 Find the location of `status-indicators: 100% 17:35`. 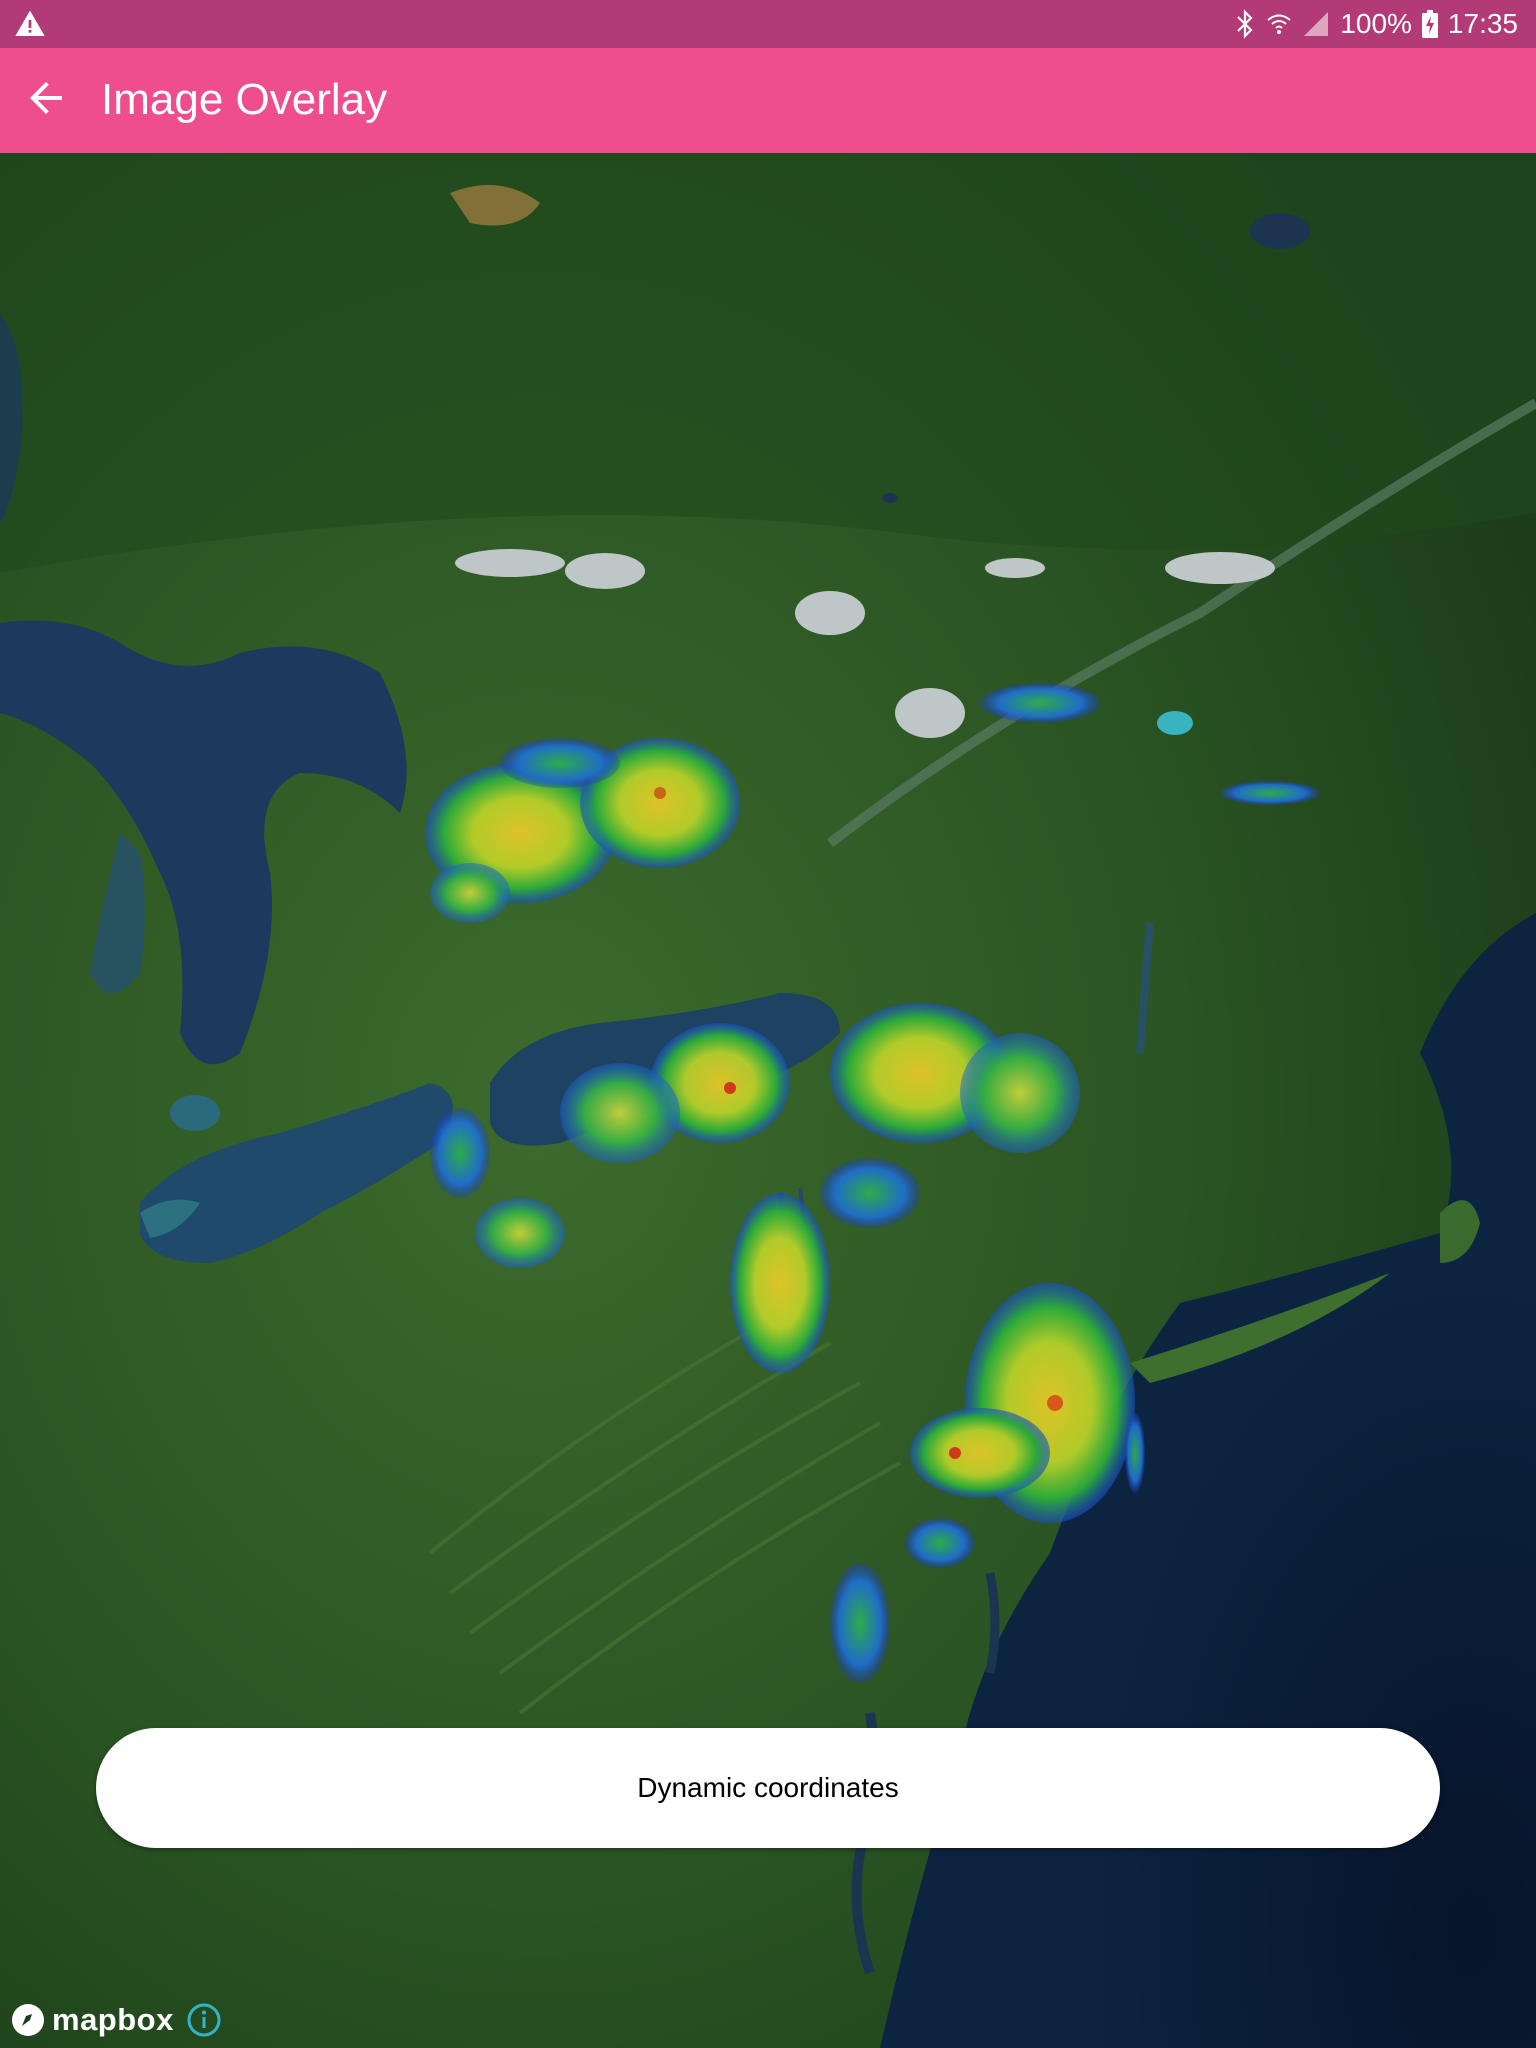

status-indicators: 100% 17:35 is located at coordinates (1376, 24).